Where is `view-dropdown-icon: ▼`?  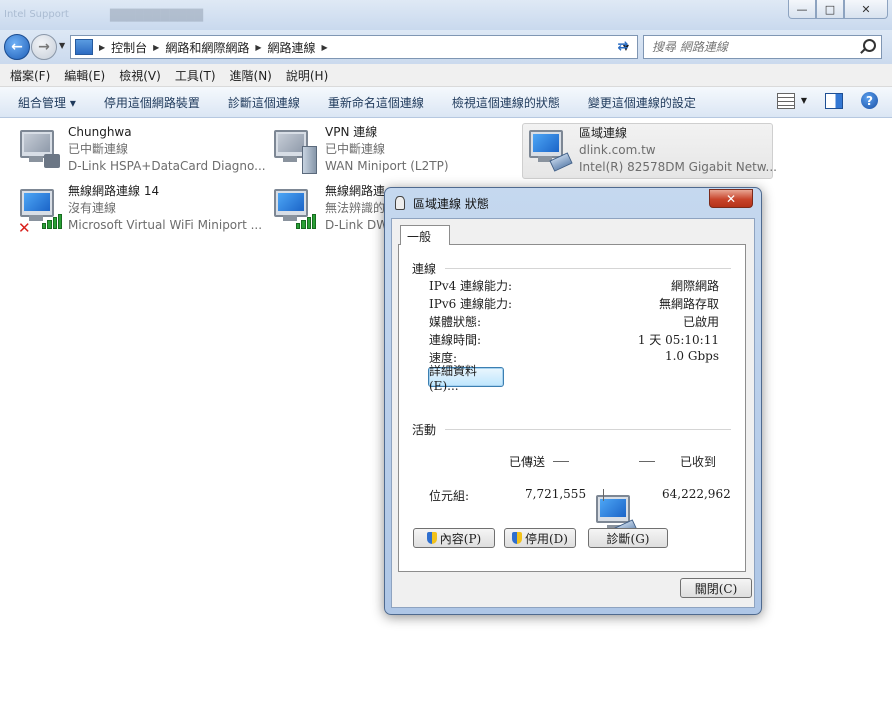
view-dropdown-icon: ▼ is located at coordinates (804, 100).